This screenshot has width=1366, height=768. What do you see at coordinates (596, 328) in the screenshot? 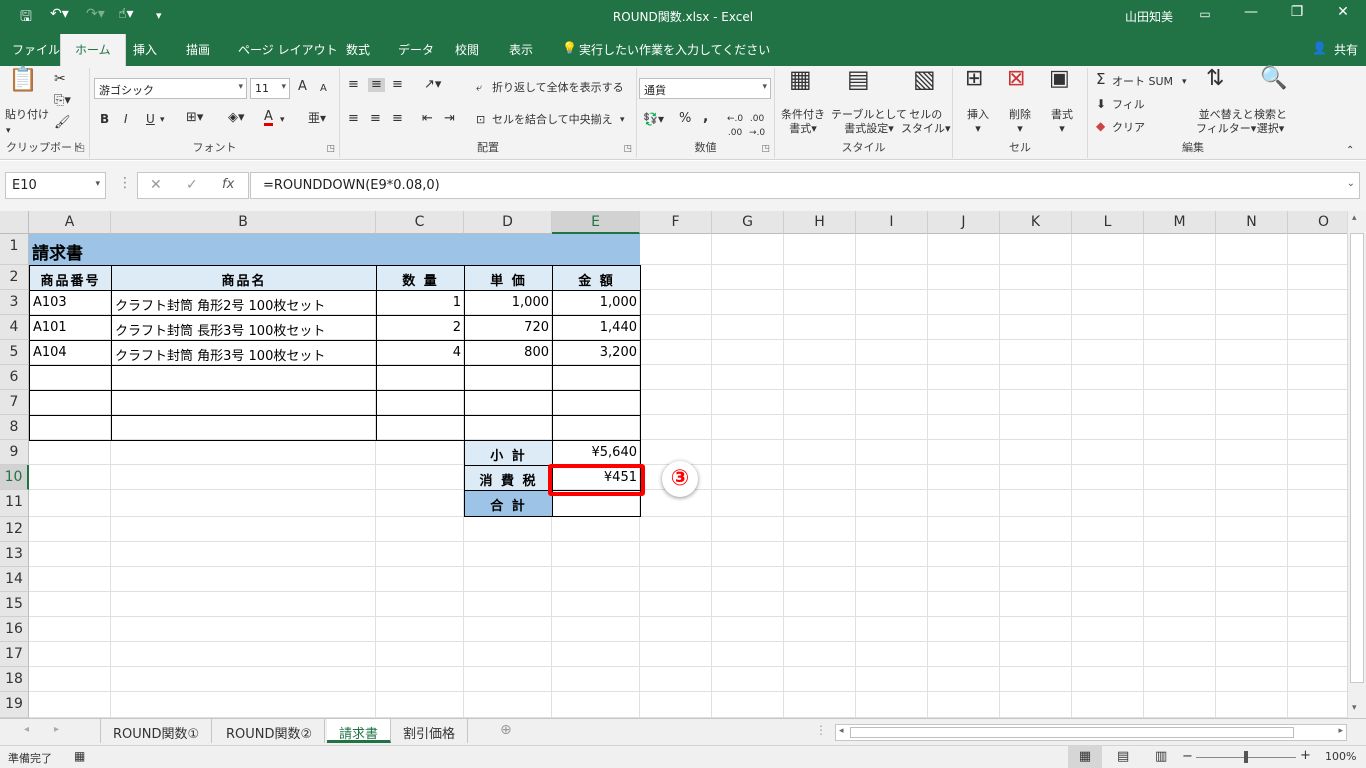
I see `item-amount-cell: 1,440` at bounding box center [596, 328].